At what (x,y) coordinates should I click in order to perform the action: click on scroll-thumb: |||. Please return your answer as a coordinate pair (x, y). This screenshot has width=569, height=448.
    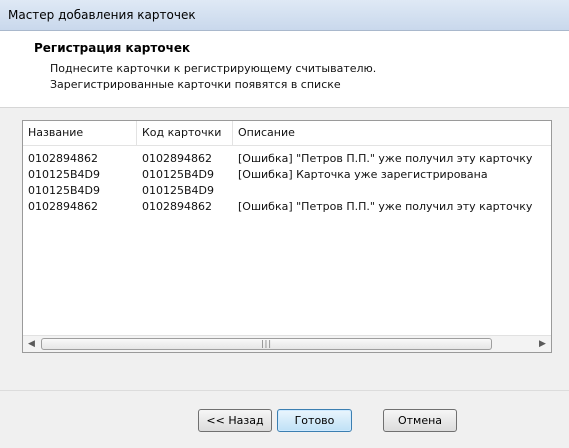
    Looking at the image, I should click on (266, 344).